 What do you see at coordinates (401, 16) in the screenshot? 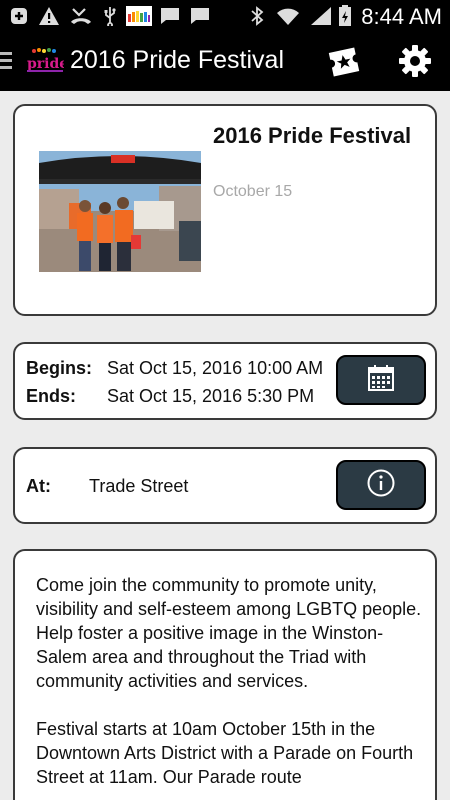
I see `clock: 8:44 AM` at bounding box center [401, 16].